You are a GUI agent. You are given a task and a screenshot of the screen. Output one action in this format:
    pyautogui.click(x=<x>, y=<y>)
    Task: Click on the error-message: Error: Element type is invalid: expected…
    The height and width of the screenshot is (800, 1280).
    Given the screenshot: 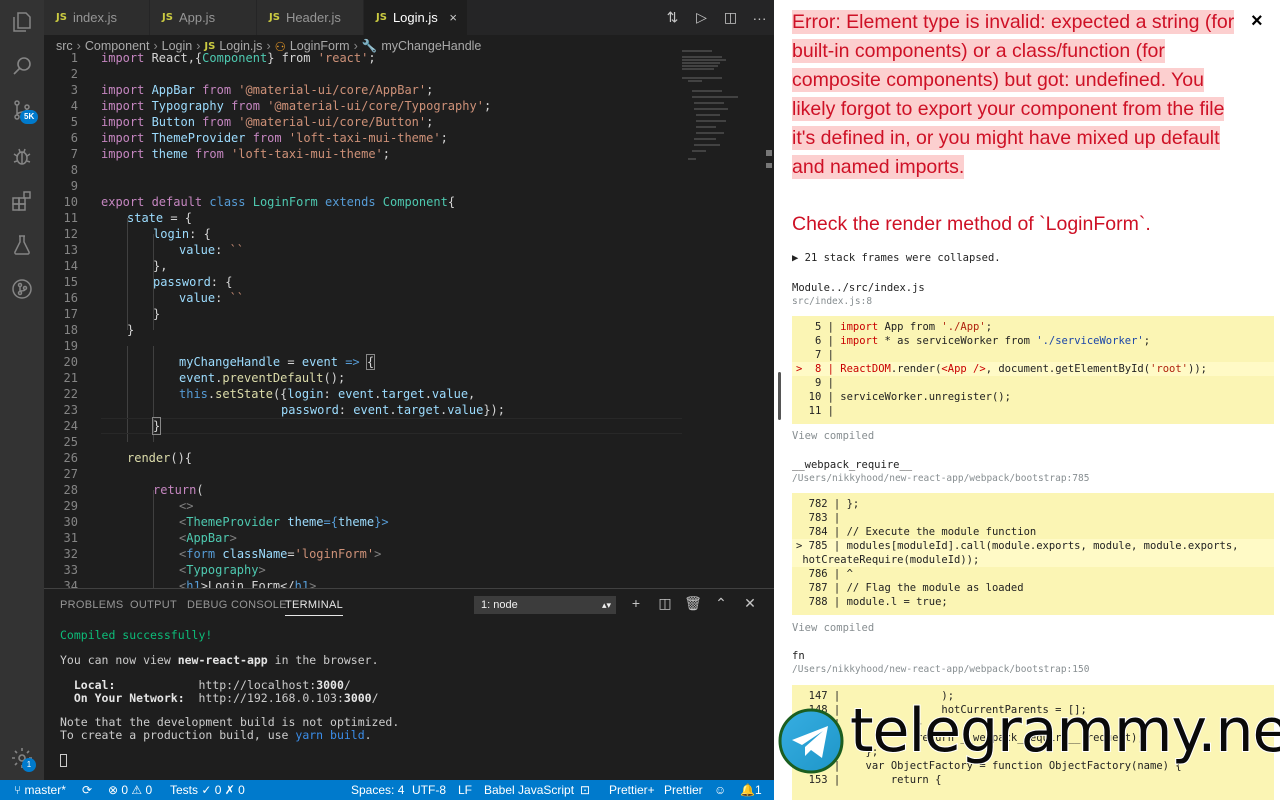 What is the action you would take?
    pyautogui.click(x=1013, y=94)
    